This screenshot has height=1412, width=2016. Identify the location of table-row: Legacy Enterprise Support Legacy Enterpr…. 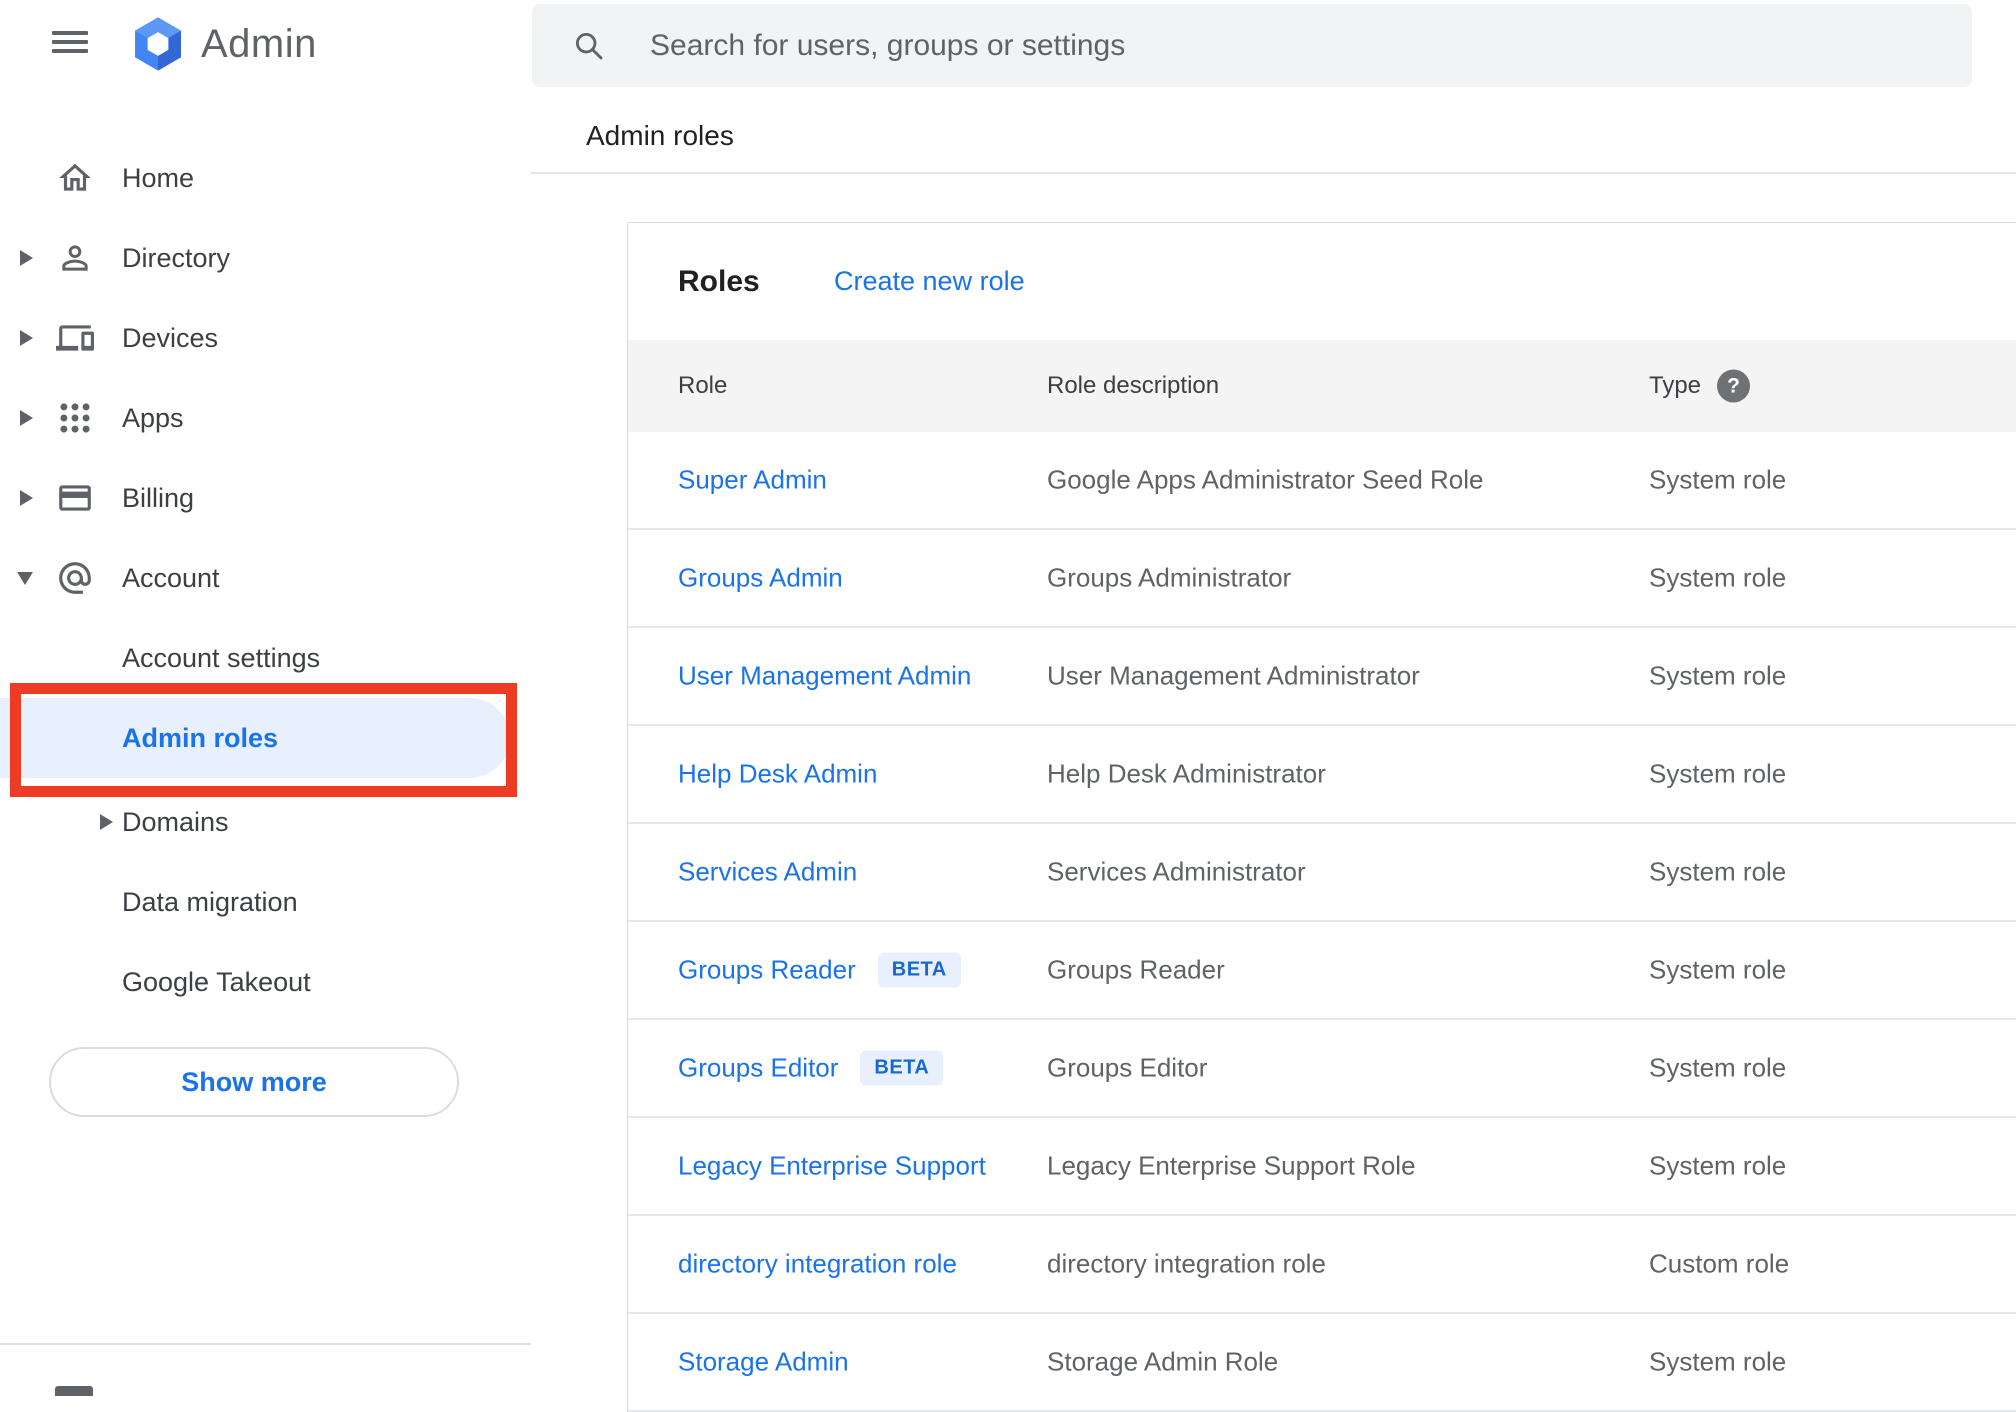
(1322, 1167).